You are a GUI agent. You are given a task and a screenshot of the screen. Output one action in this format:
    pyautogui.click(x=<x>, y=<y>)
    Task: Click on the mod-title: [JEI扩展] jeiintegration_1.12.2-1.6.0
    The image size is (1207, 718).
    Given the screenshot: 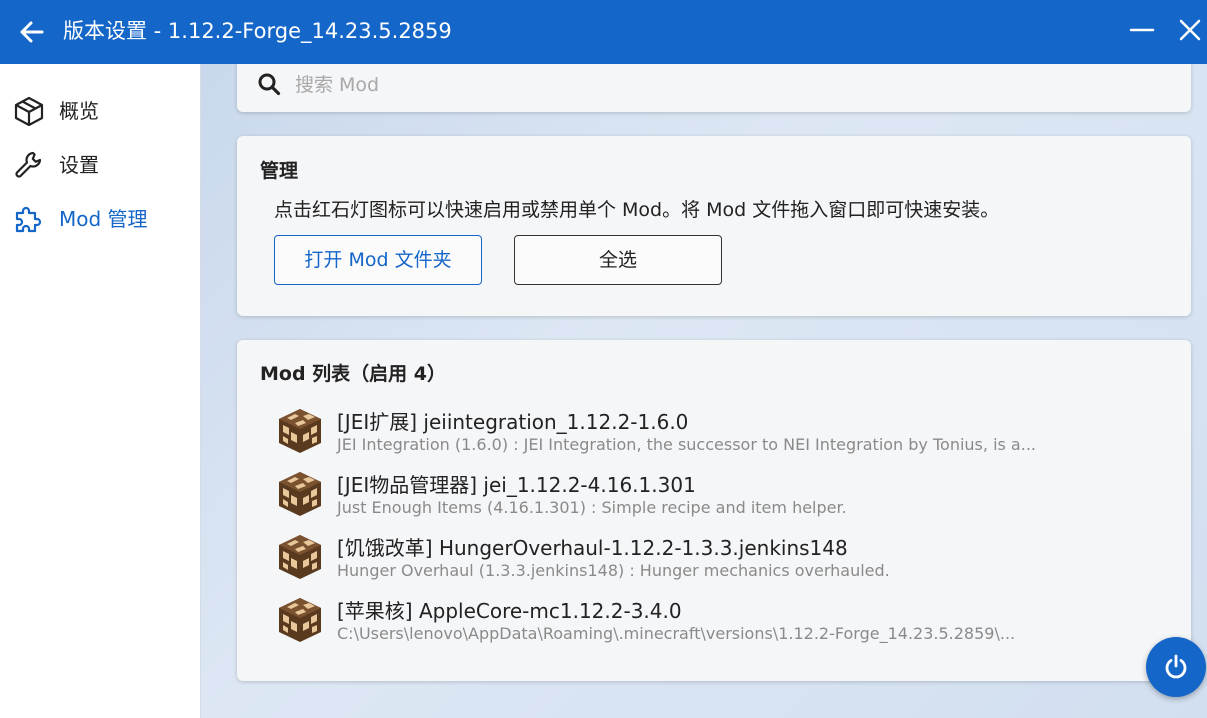 What is the action you would take?
    pyautogui.click(x=513, y=422)
    